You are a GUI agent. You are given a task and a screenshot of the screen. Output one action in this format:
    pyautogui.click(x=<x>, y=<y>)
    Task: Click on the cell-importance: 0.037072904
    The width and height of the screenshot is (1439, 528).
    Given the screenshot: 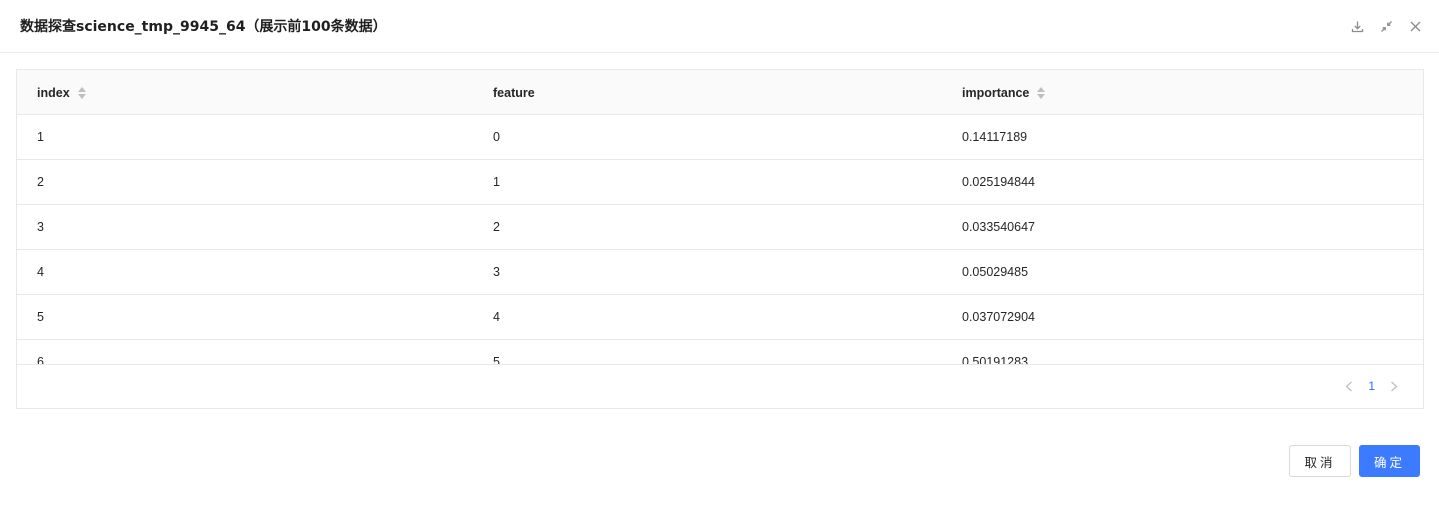 What is the action you would take?
    pyautogui.click(x=998, y=317)
    